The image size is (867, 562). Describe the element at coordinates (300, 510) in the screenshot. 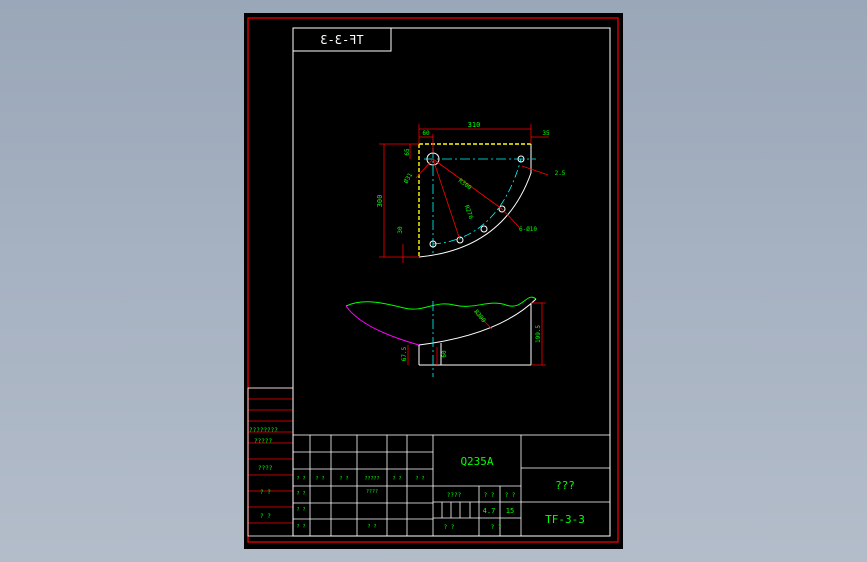

I see `grid-r2-c3: ? ?` at that location.